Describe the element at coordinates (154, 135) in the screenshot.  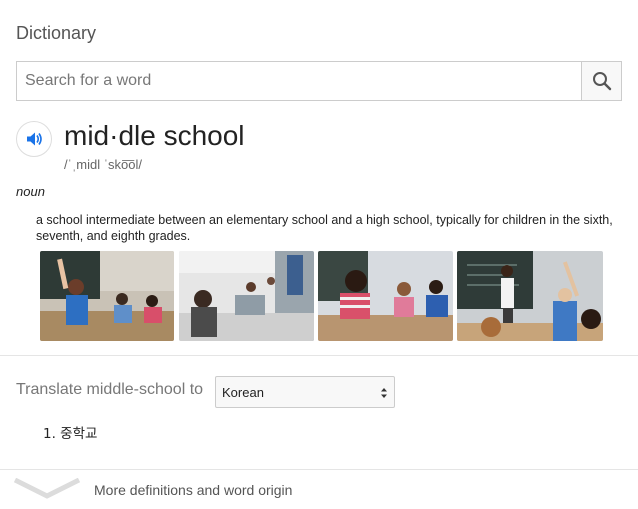
I see `headword: mid·dle school` at that location.